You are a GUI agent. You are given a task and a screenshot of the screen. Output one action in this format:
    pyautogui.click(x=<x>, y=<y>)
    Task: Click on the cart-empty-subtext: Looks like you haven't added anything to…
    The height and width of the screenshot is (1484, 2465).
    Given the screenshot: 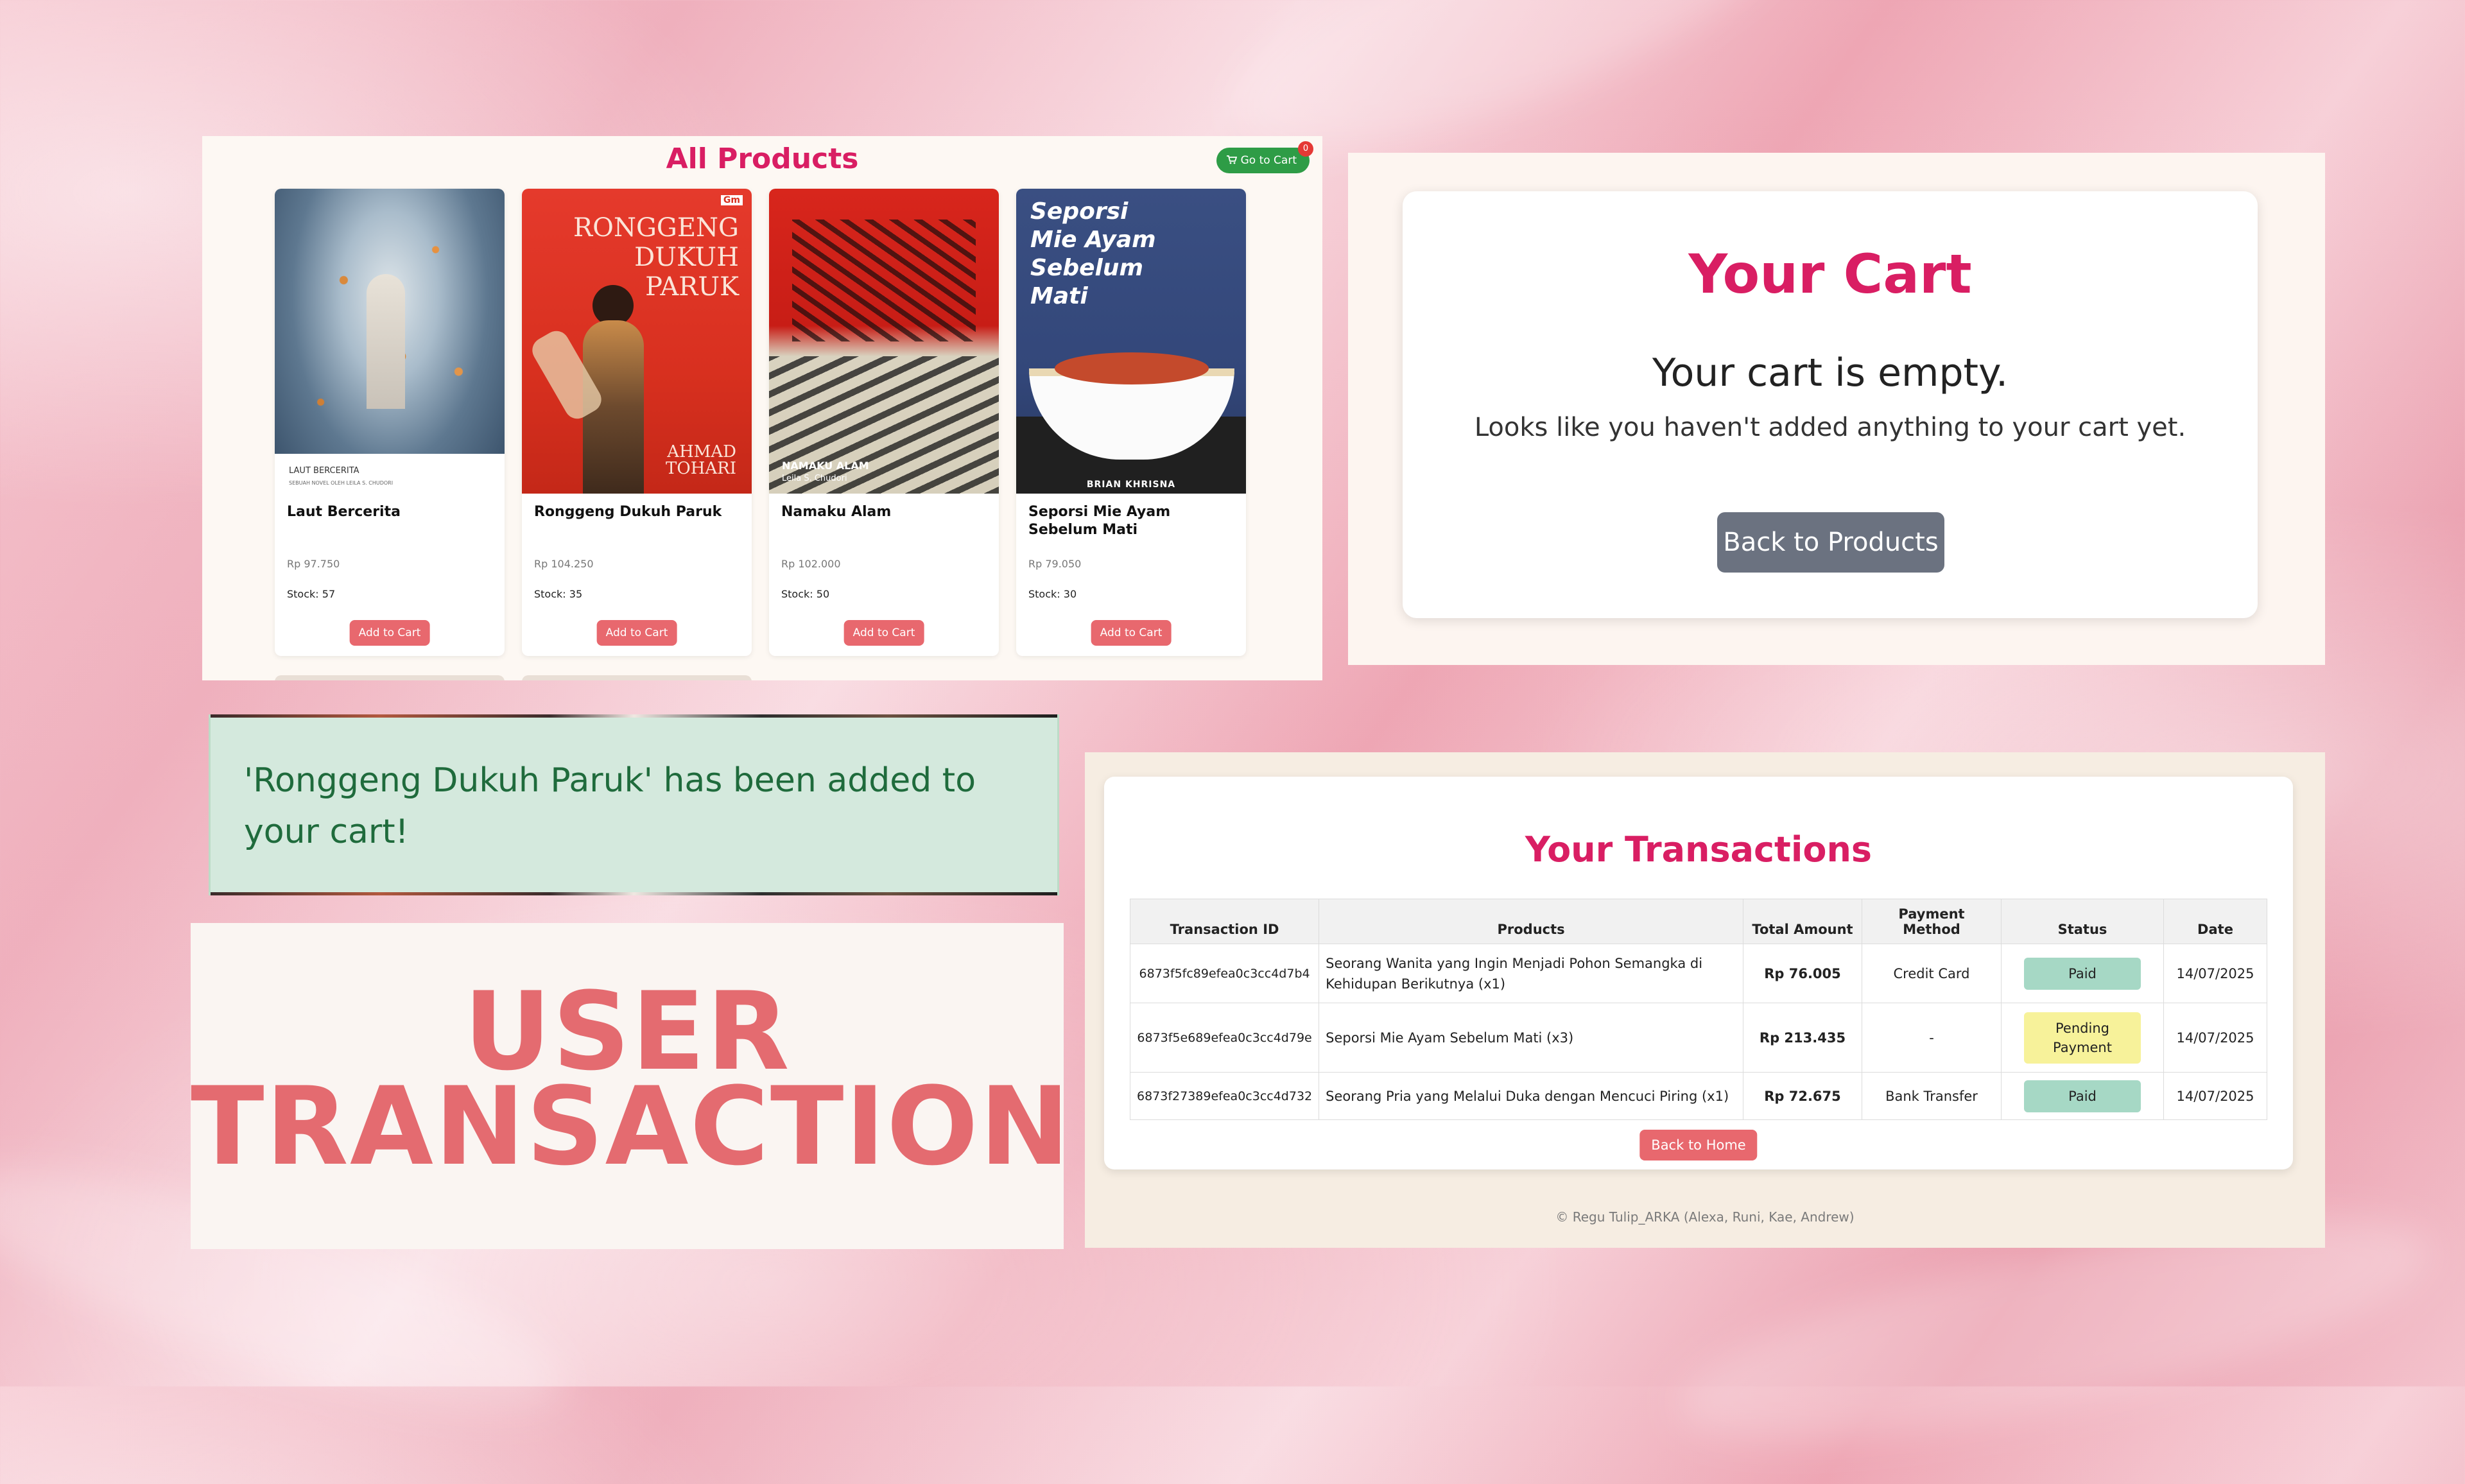 What is the action you would take?
    pyautogui.click(x=1830, y=427)
    